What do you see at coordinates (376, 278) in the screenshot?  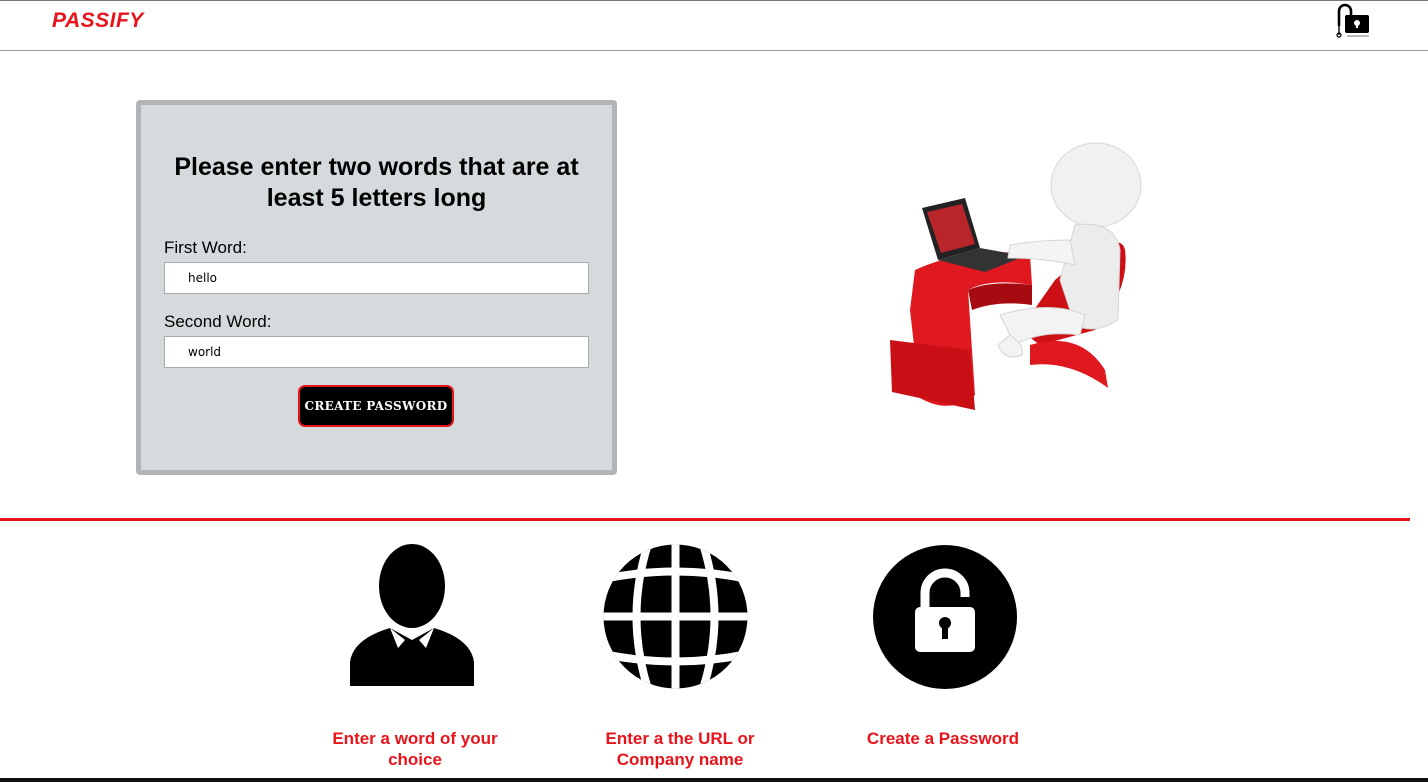 I see `first-word-input: hello` at bounding box center [376, 278].